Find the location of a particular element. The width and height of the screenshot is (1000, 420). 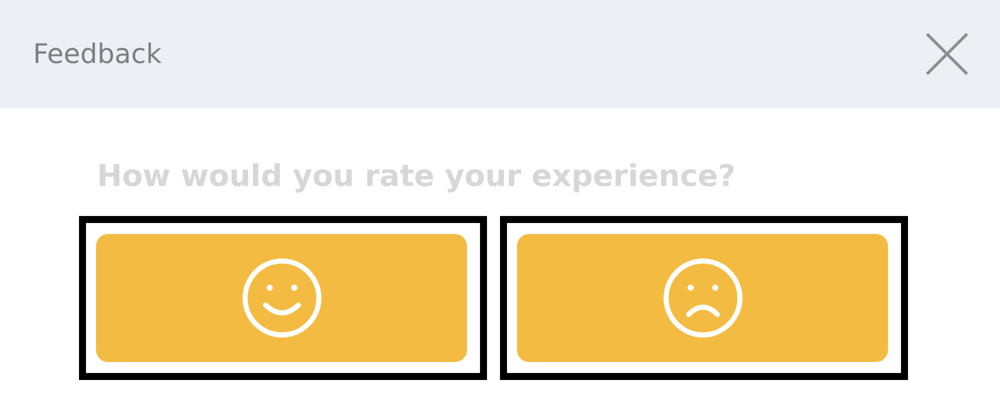

close-icon is located at coordinates (947, 54).